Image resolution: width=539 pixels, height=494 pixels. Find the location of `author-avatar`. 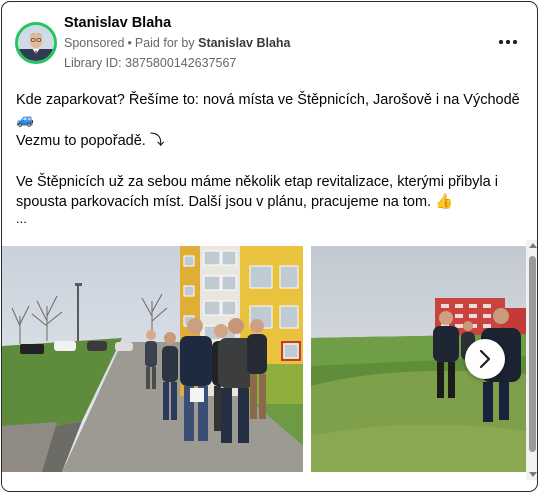

author-avatar is located at coordinates (36, 43).